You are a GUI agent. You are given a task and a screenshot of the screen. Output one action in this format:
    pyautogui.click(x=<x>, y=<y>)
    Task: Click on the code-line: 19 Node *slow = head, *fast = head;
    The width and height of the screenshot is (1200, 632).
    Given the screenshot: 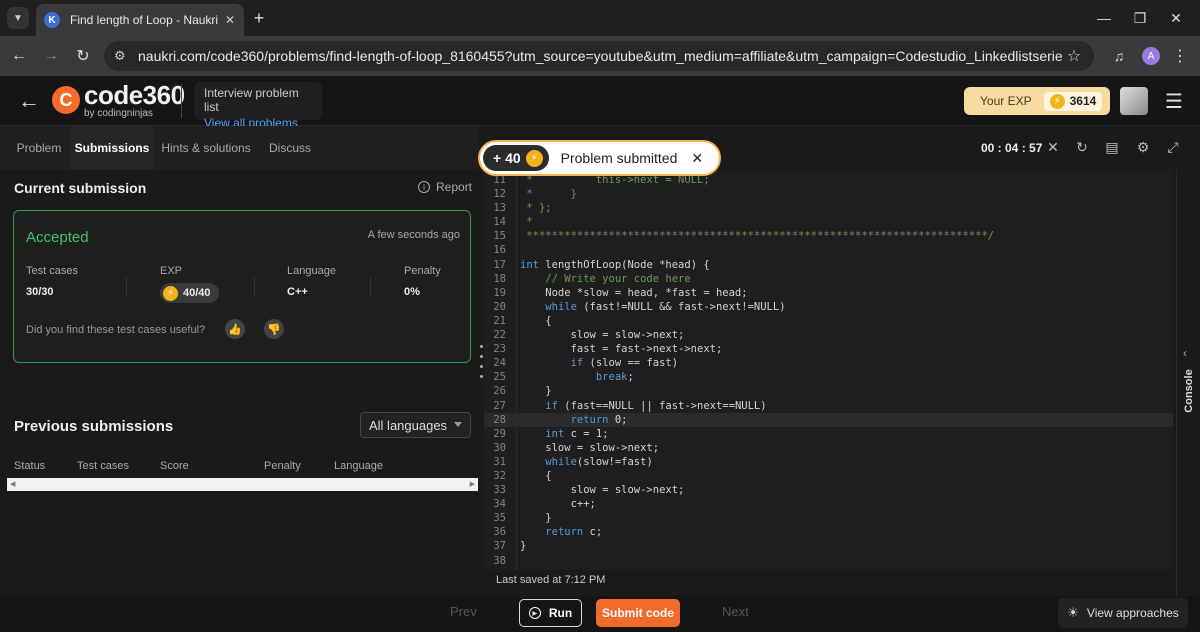 What is the action you would take?
    pyautogui.click(x=828, y=293)
    